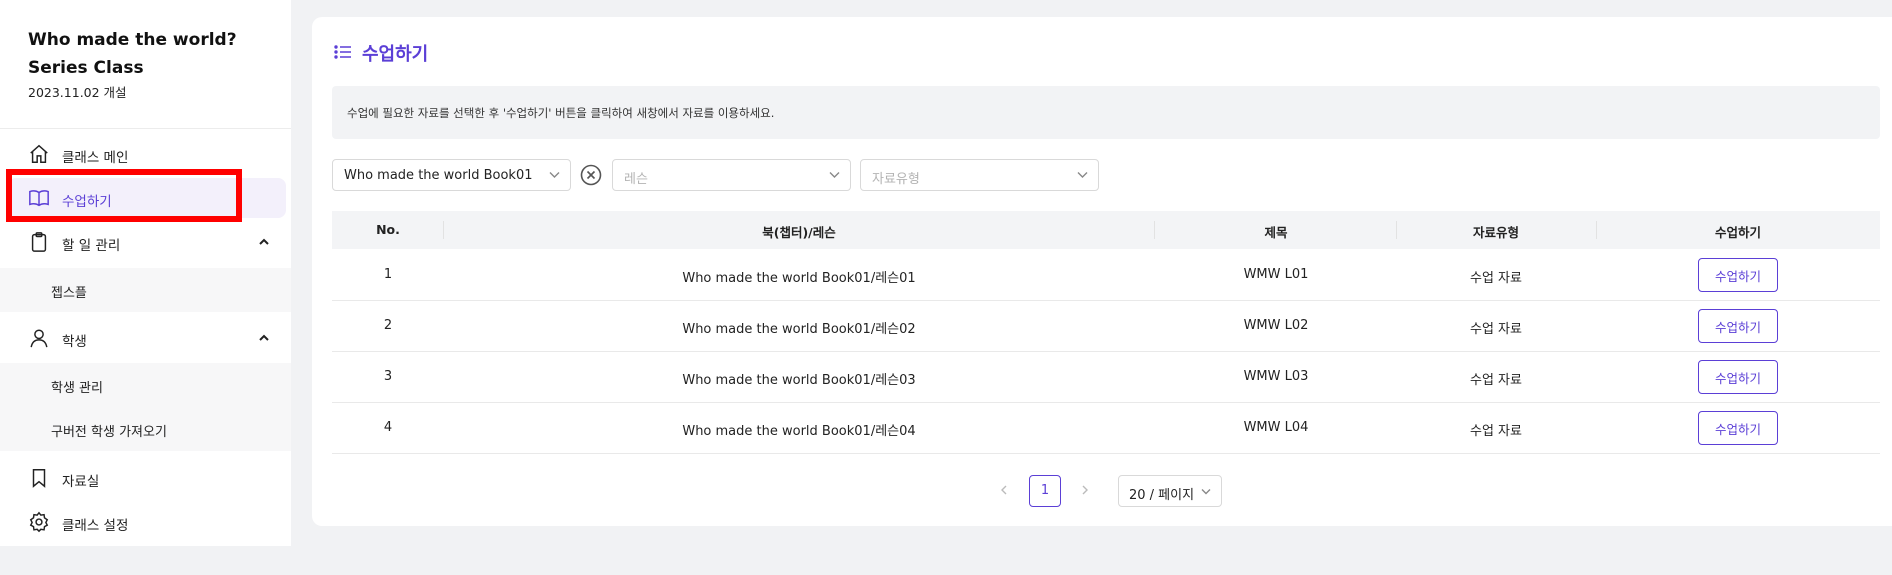 The image size is (1892, 575). Describe the element at coordinates (91, 246) in the screenshot. I see `sidebar-item-label: 할 일 관리` at that location.